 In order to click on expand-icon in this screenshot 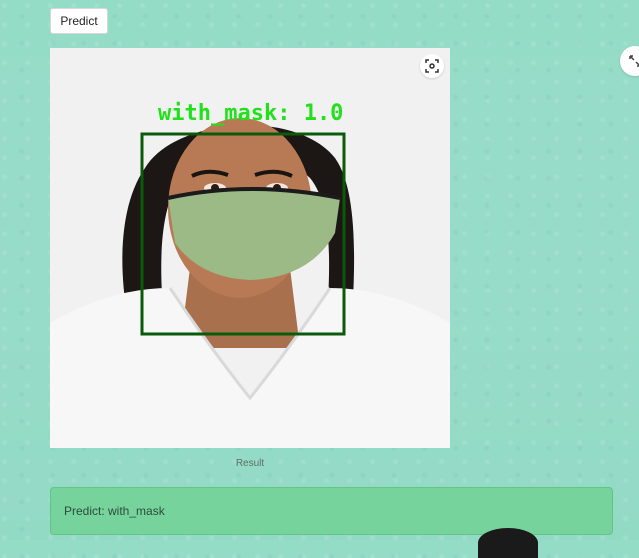, I will do `click(629, 61)`.